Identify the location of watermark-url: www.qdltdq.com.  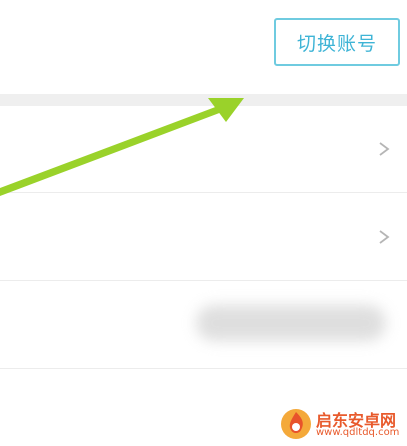
(358, 432).